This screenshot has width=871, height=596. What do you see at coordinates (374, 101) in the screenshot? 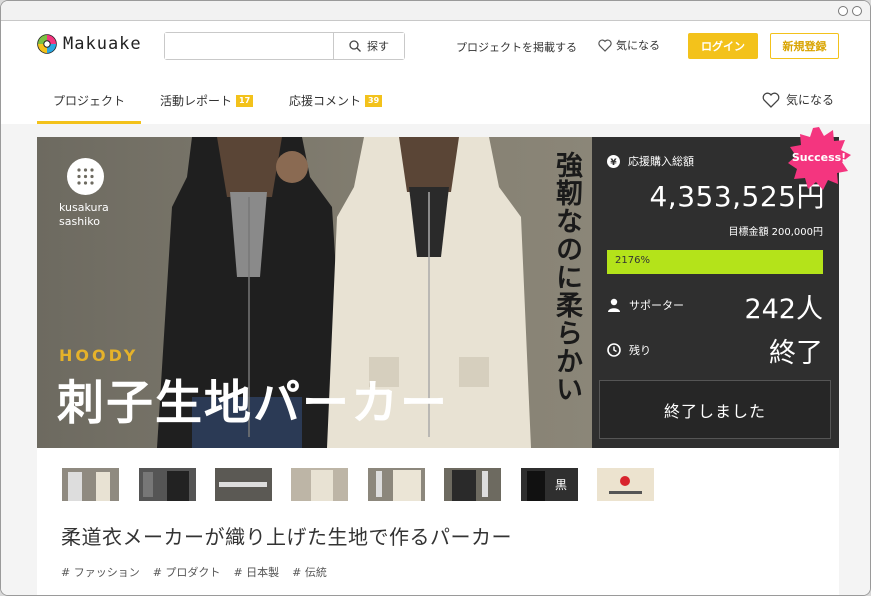
I see `count-badge: 39` at bounding box center [374, 101].